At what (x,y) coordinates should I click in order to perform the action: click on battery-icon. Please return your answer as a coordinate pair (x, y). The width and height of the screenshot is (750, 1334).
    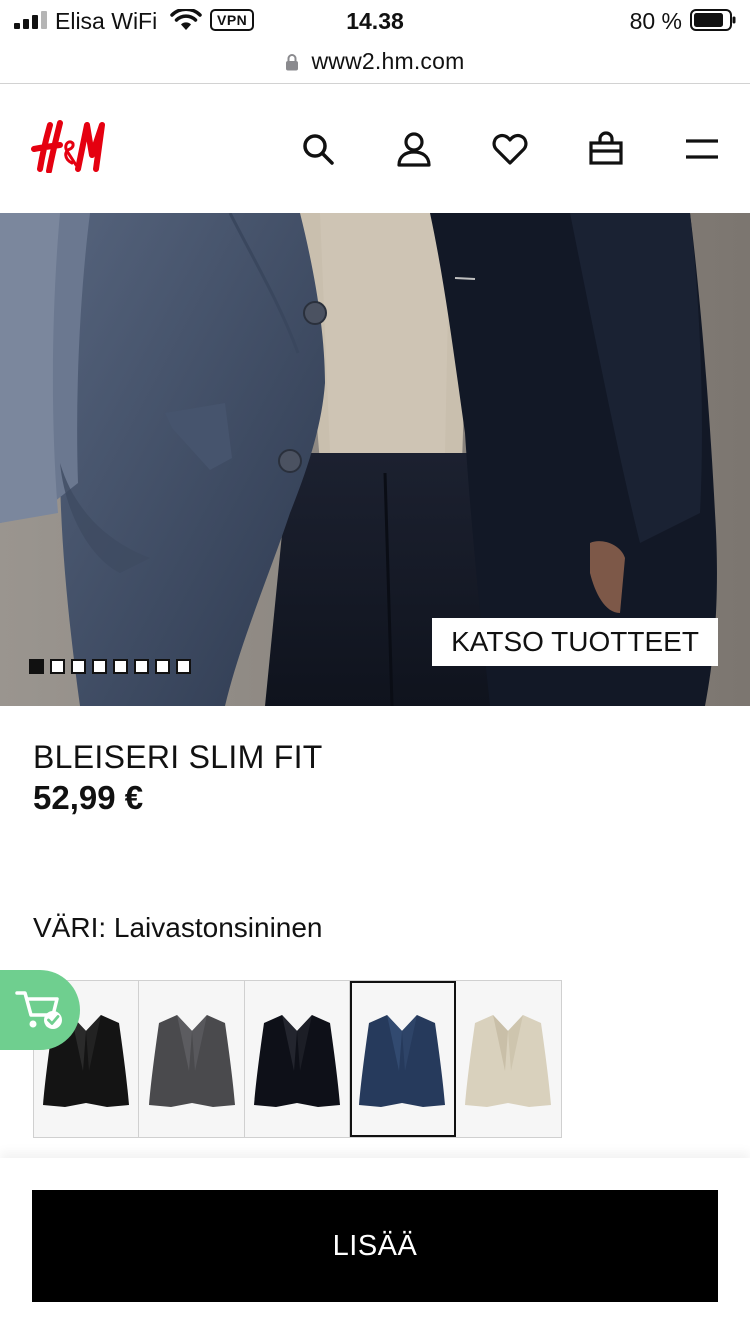
    Looking at the image, I should click on (713, 20).